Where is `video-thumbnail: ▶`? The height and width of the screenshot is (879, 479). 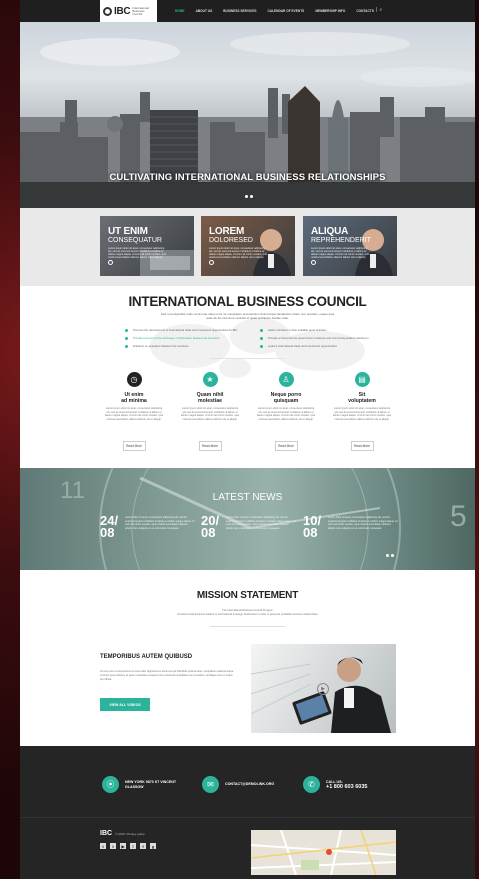
video-thumbnail: ▶ is located at coordinates (323, 688).